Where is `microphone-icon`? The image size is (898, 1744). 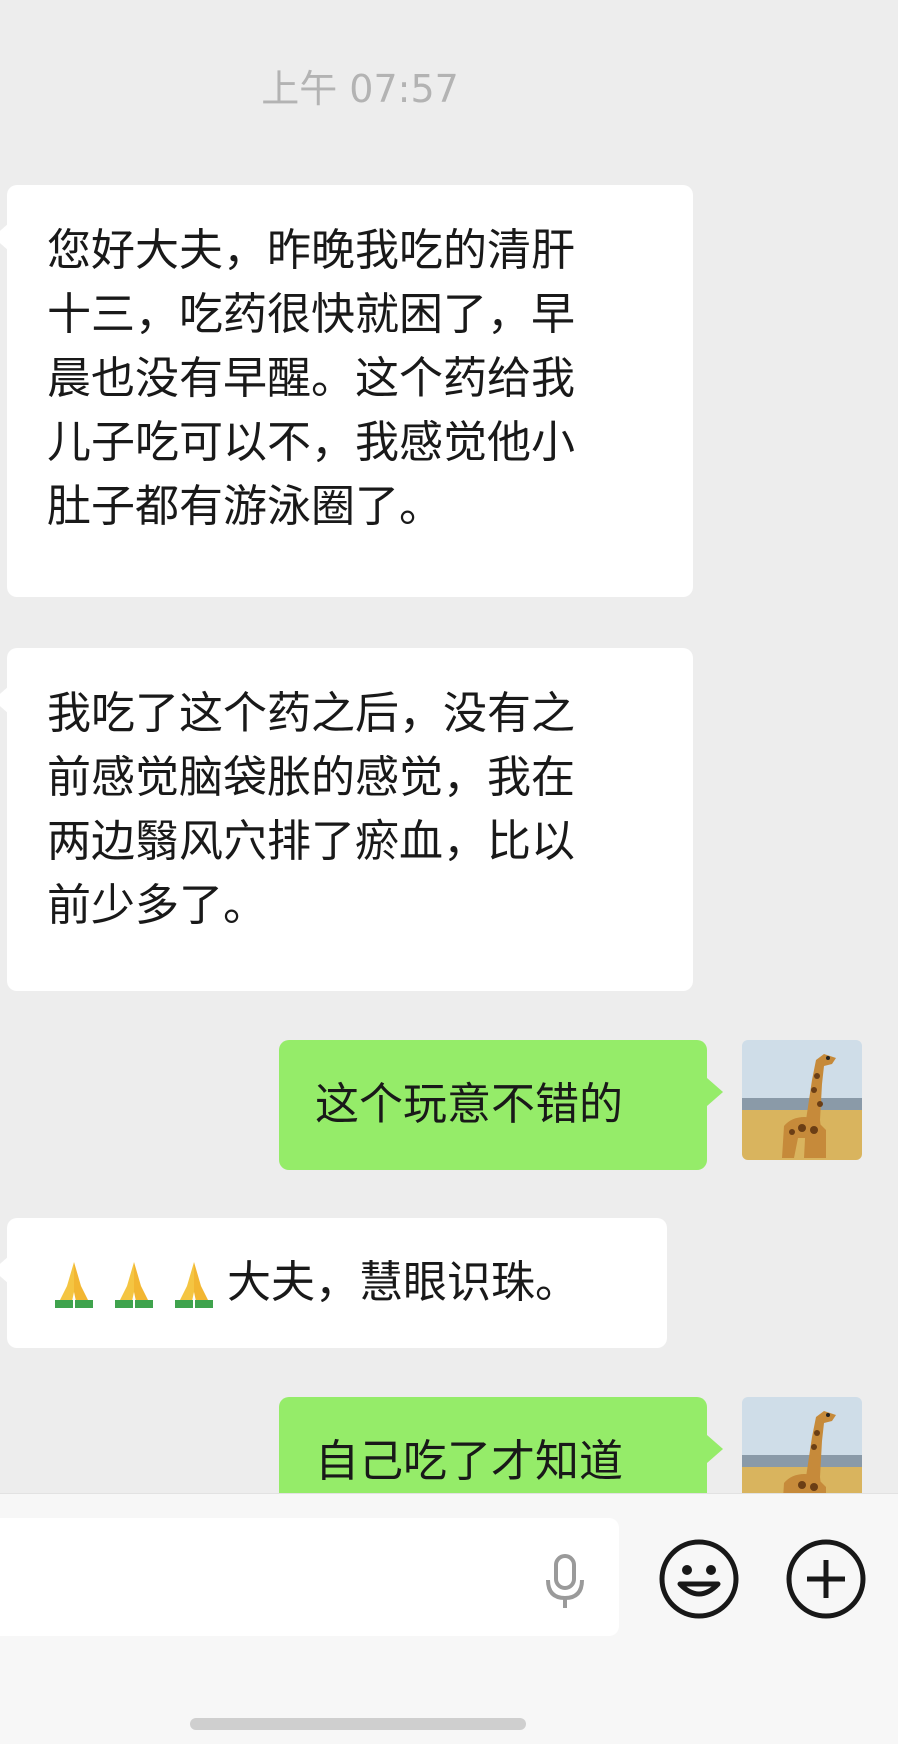 microphone-icon is located at coordinates (565, 1582).